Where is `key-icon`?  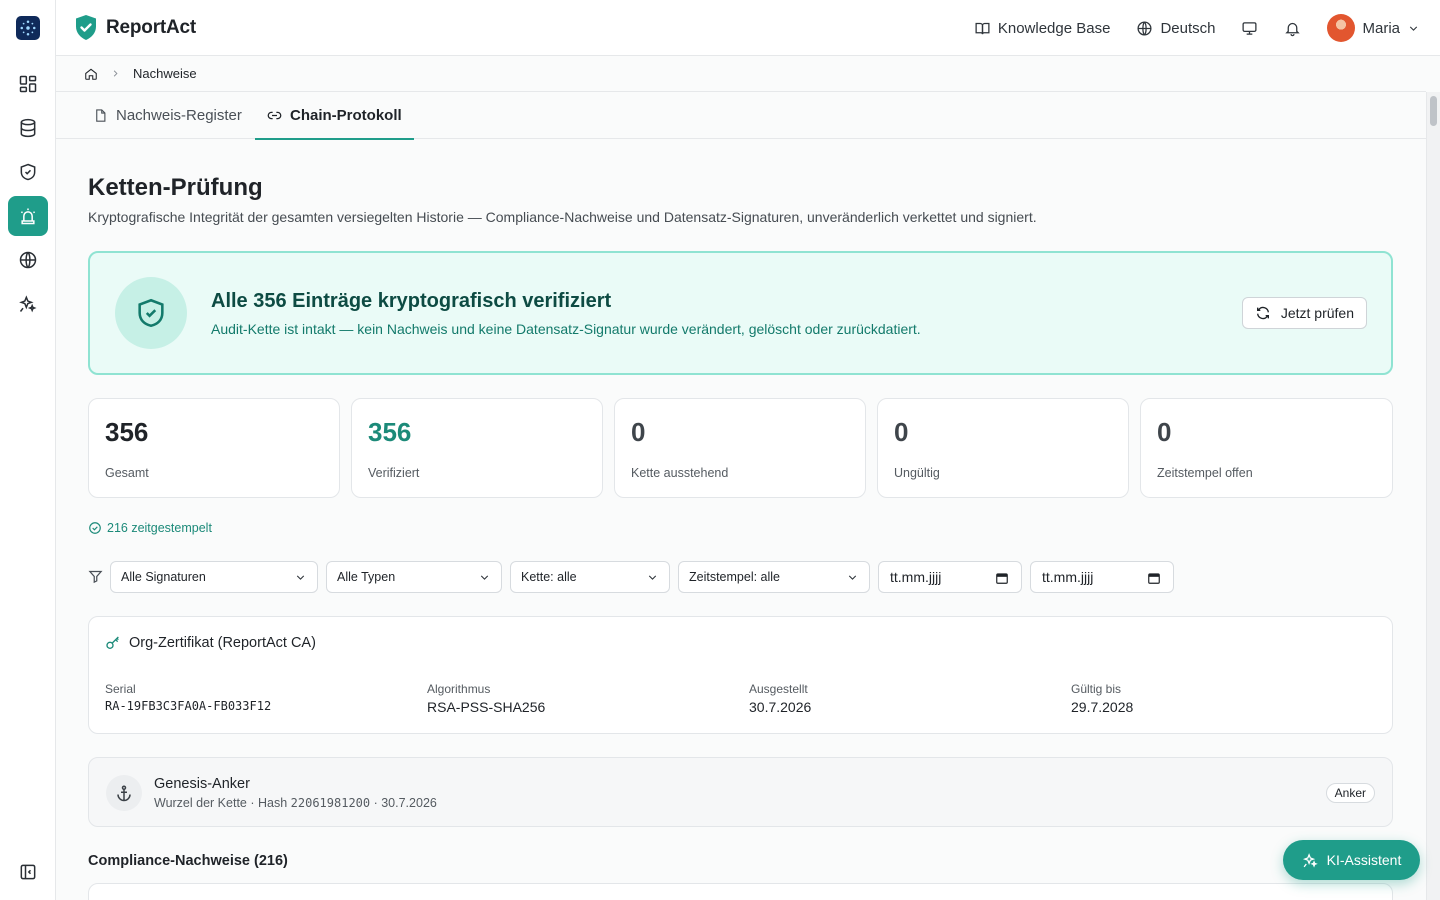 key-icon is located at coordinates (112, 642).